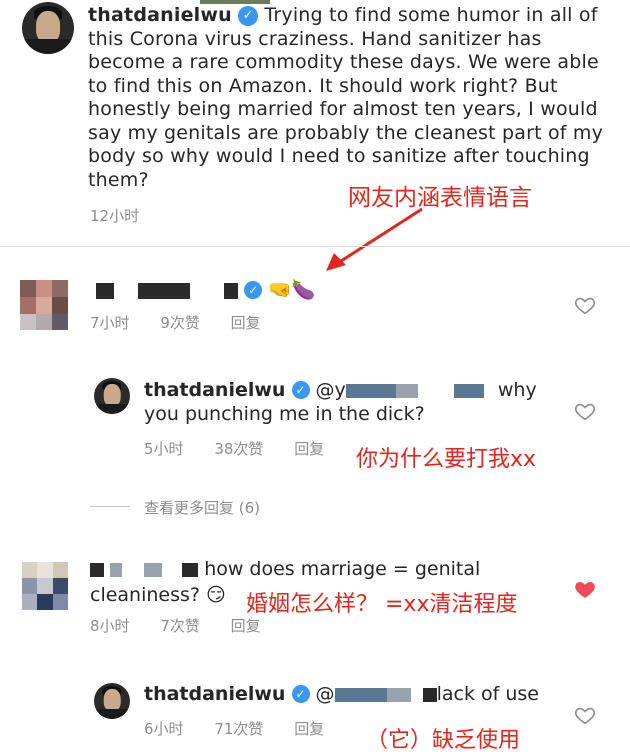 Image resolution: width=630 pixels, height=754 pixels. Describe the element at coordinates (164, 729) in the screenshot. I see `reply-2-time: 6小时` at that location.